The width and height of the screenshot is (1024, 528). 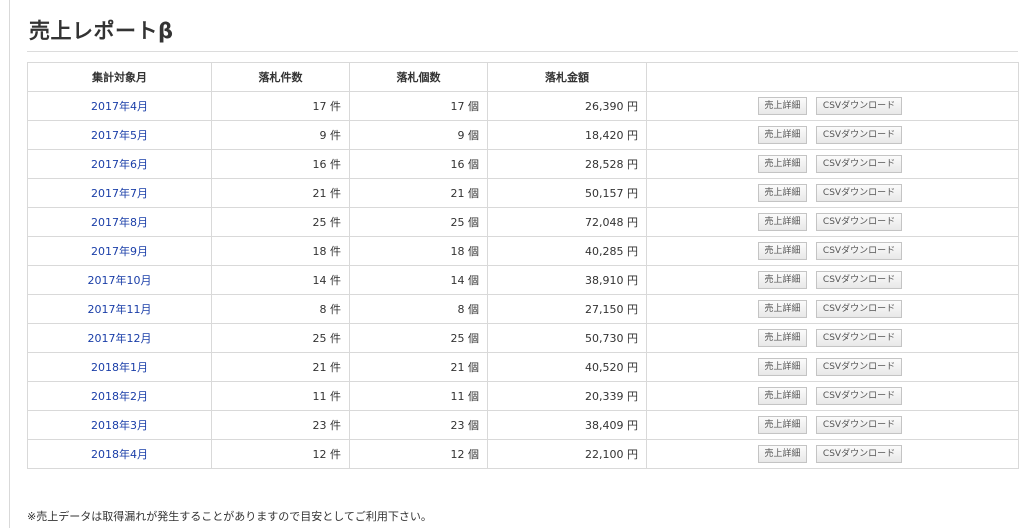 I want to click on bid-count-cell: 12 件, so click(x=280, y=454).